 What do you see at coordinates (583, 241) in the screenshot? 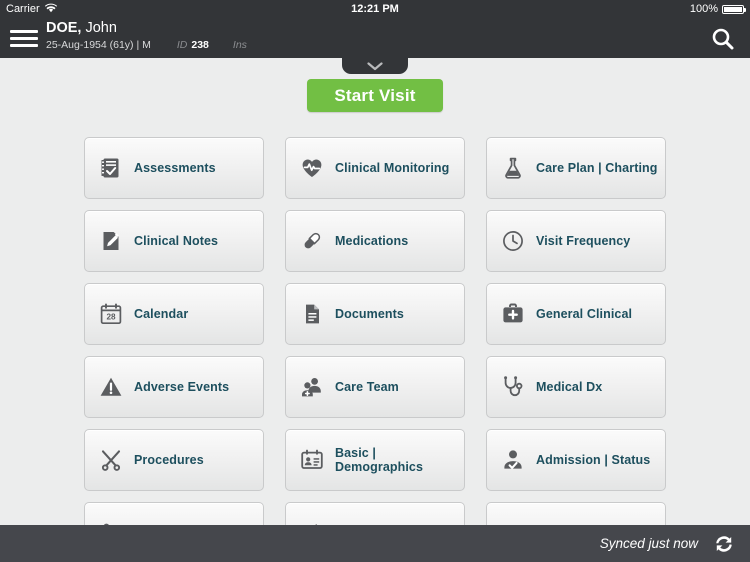
I see `tile-label: Visit Frequency` at bounding box center [583, 241].